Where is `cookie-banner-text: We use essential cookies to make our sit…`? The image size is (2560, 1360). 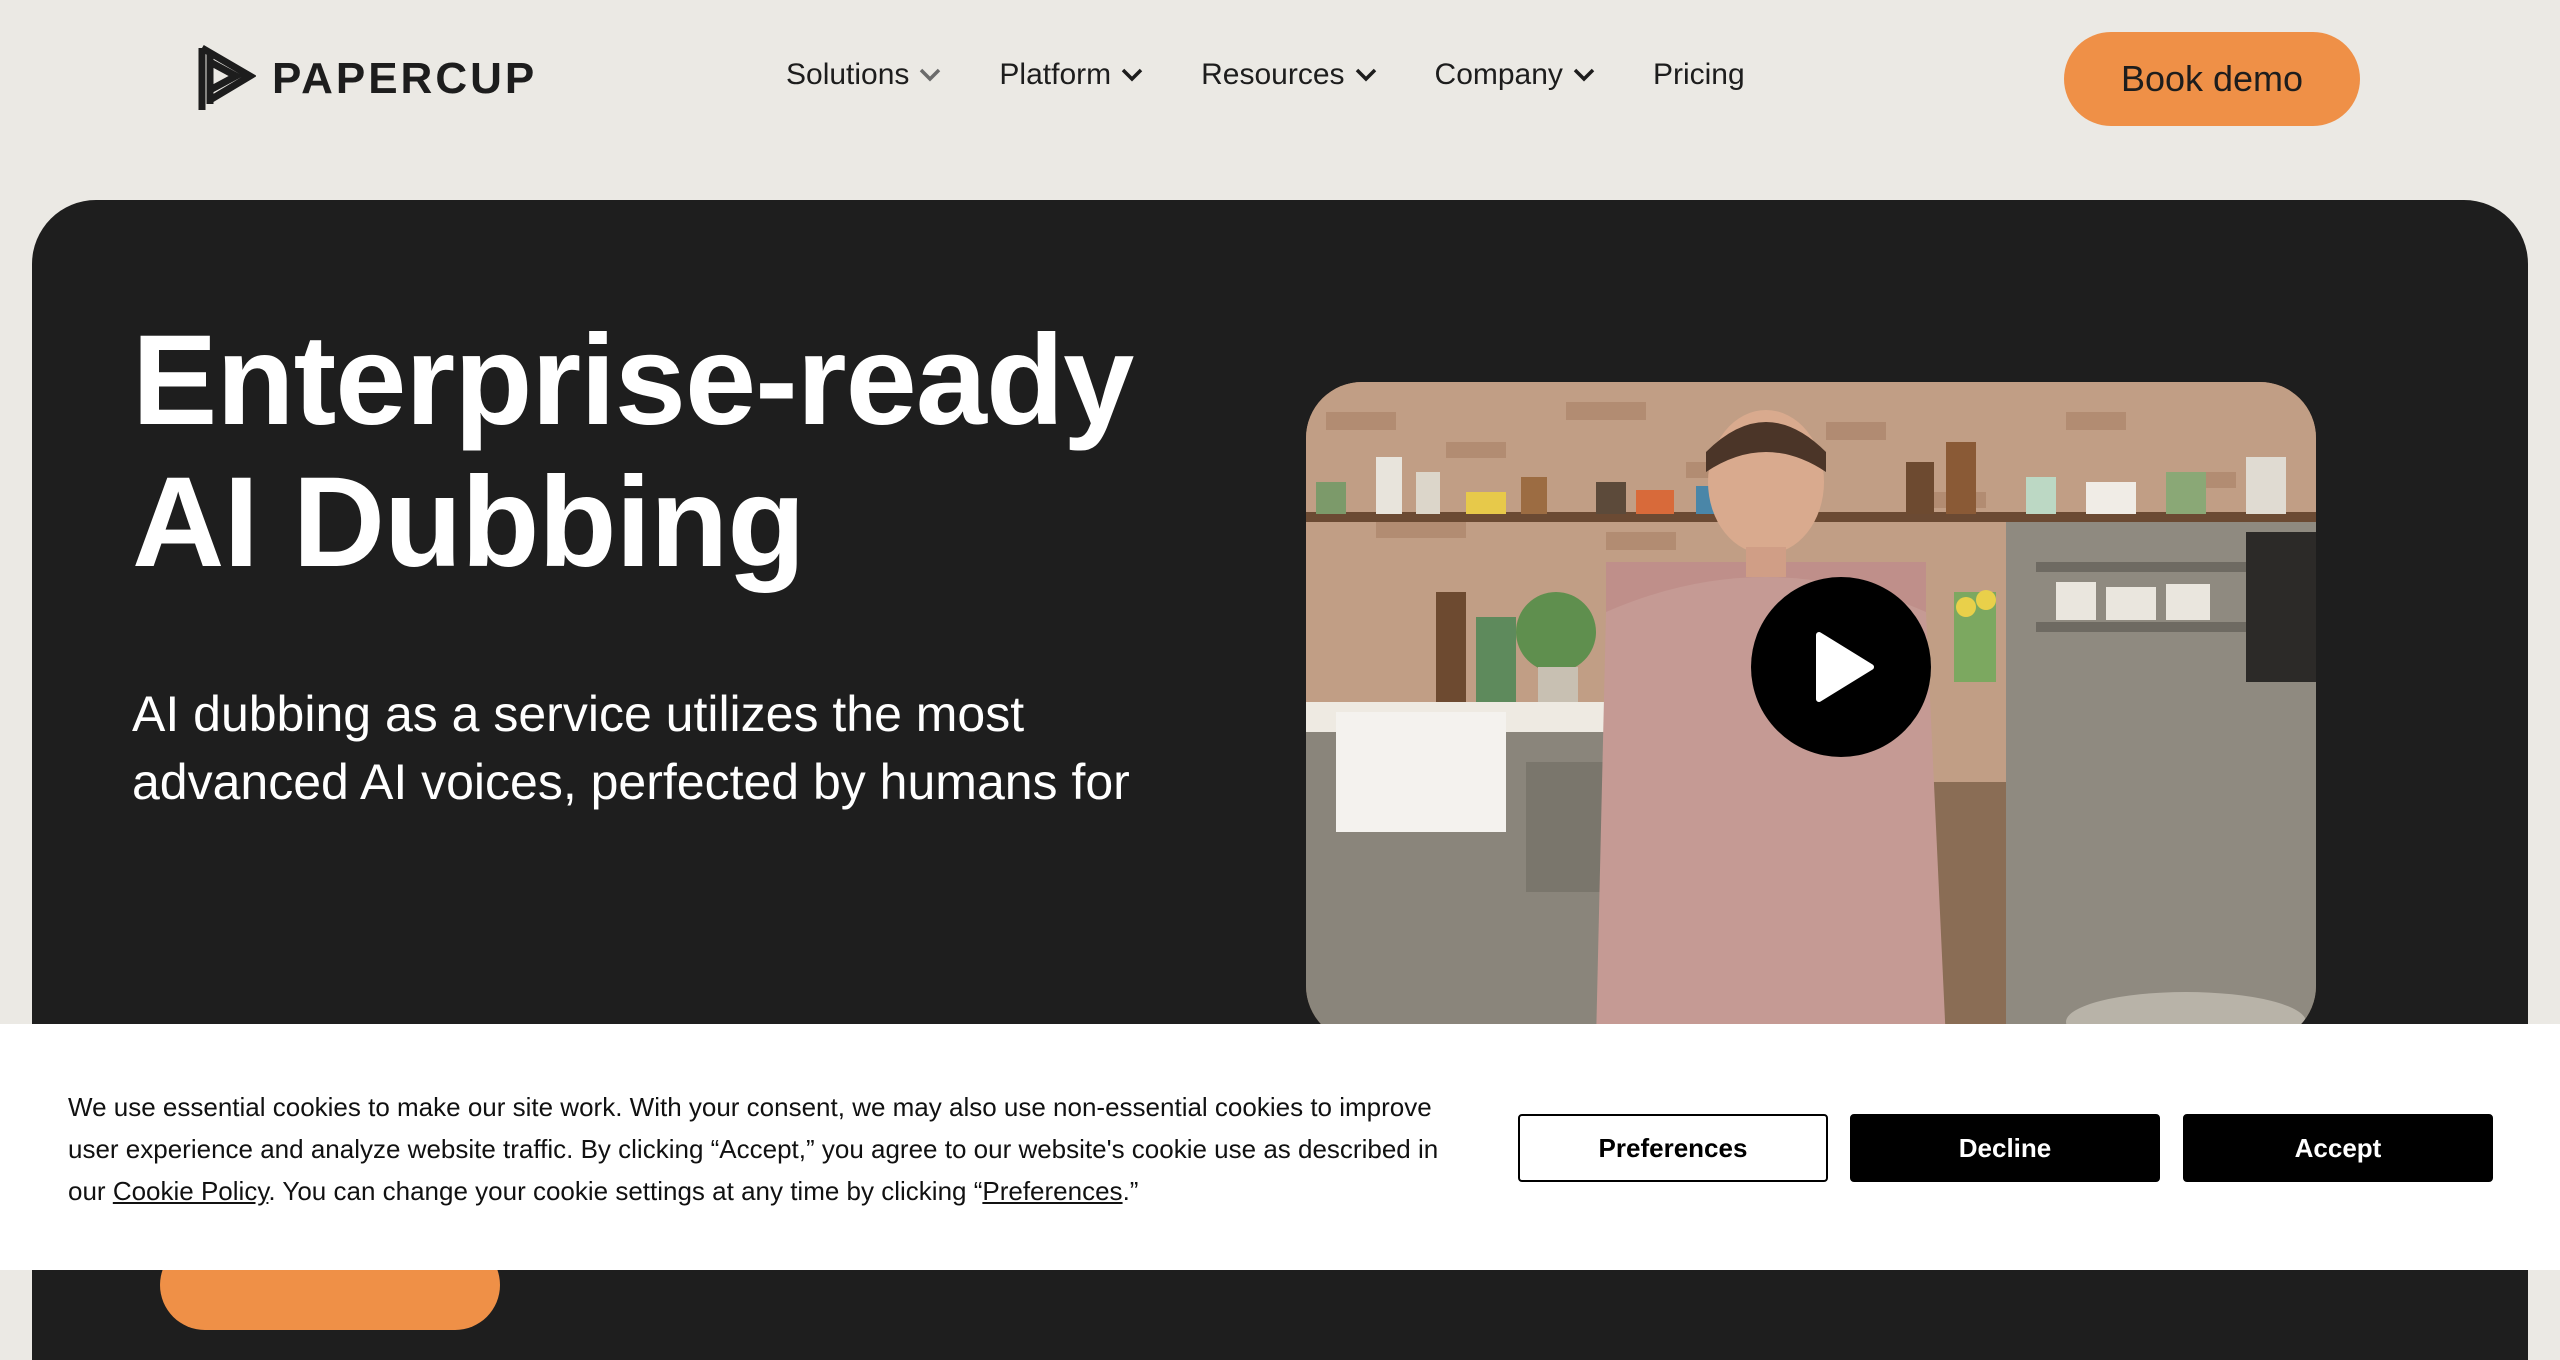
cookie-banner-text: We use essential cookies to make our sit… is located at coordinates (768, 1149).